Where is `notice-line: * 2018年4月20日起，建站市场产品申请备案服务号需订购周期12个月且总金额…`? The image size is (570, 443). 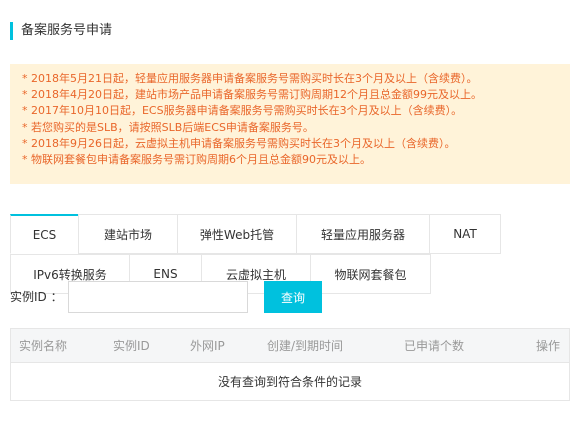
notice-line: * 2018年4月20日起，建站市场产品申请备案服务号需订购周期12个月且总金额… is located at coordinates (252, 95).